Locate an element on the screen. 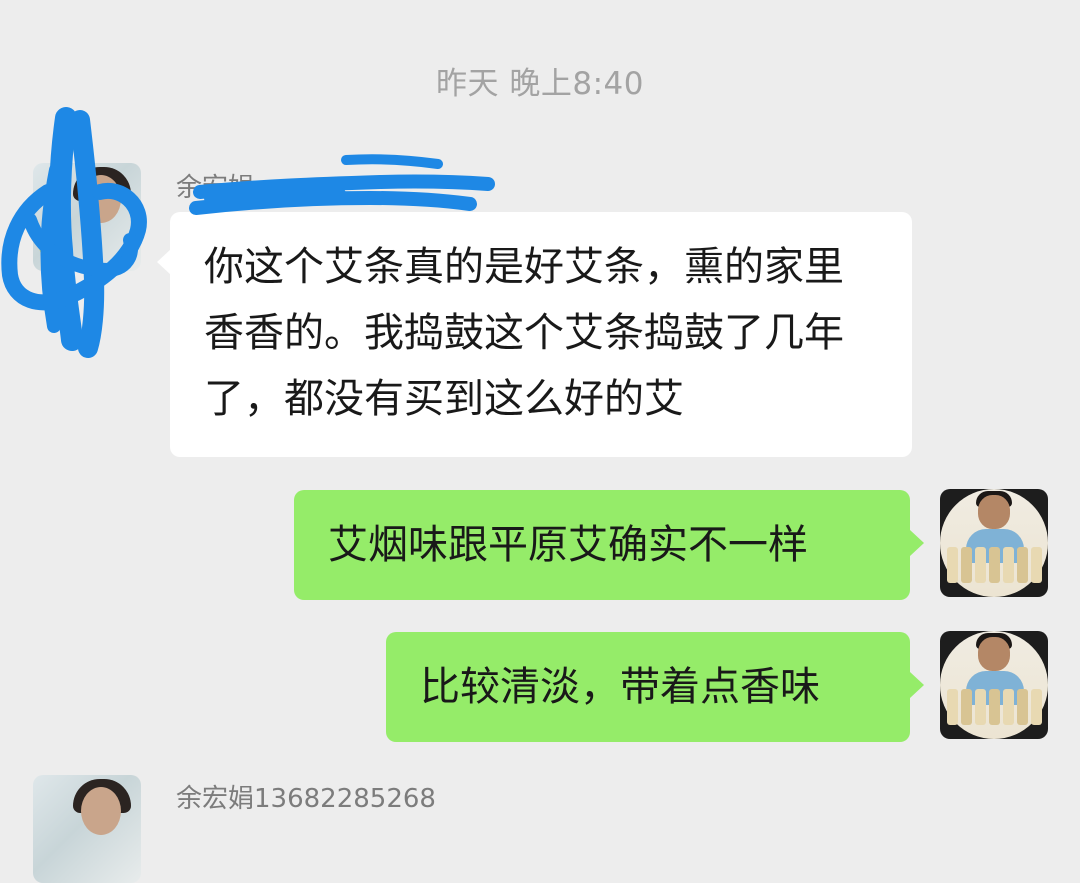 This screenshot has width=1080, height=883. message-timestamp: 昨天 晚上8:40 is located at coordinates (540, 84).